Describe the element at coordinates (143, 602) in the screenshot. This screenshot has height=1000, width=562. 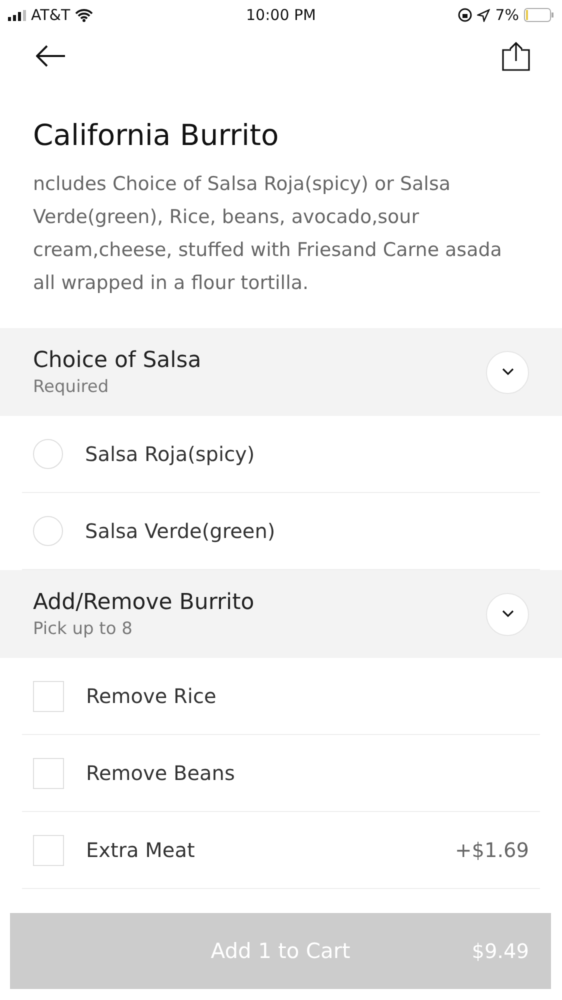
I see `section-title: Add/Remove Burrito` at that location.